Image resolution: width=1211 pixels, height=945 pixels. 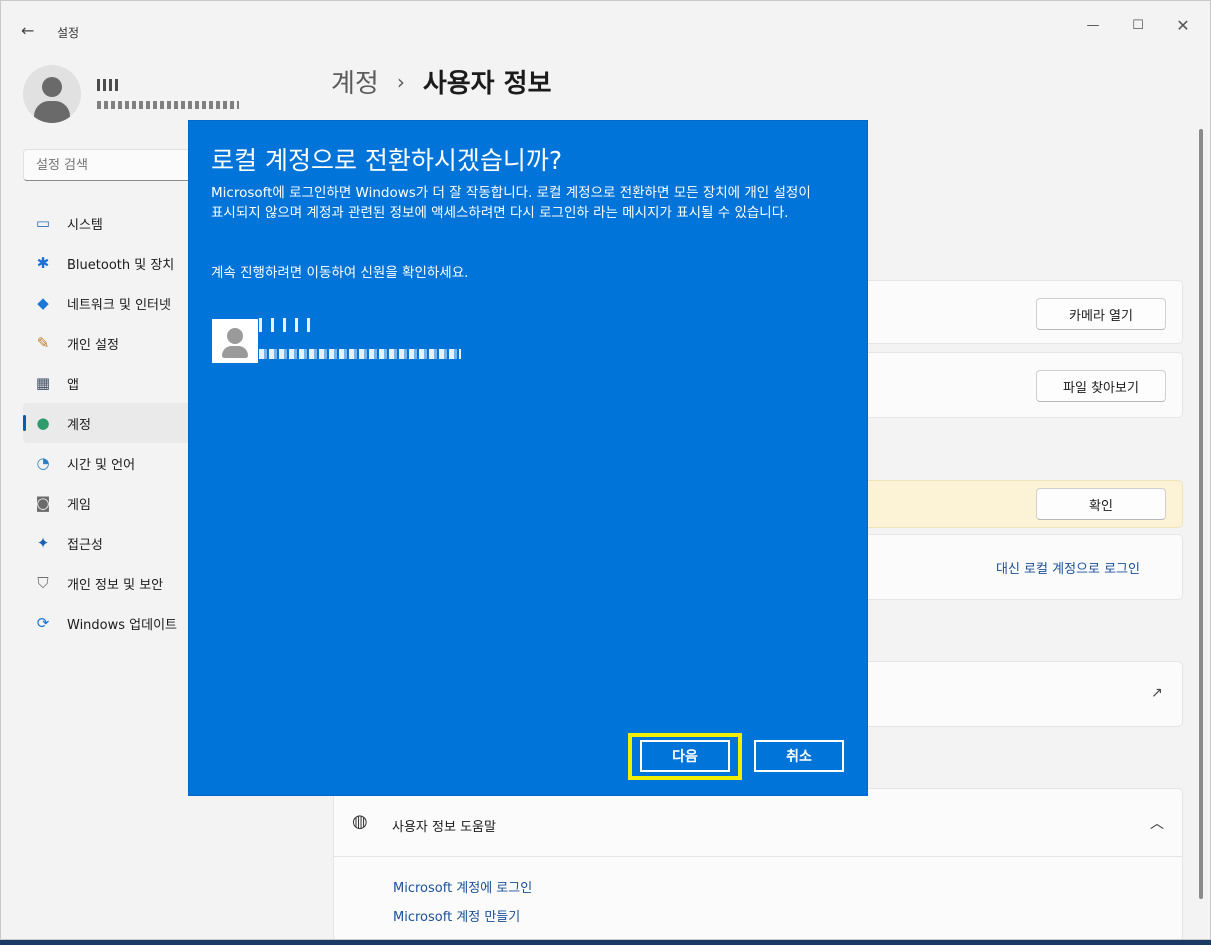 I want to click on confirm-button: 확인, so click(x=1101, y=504).